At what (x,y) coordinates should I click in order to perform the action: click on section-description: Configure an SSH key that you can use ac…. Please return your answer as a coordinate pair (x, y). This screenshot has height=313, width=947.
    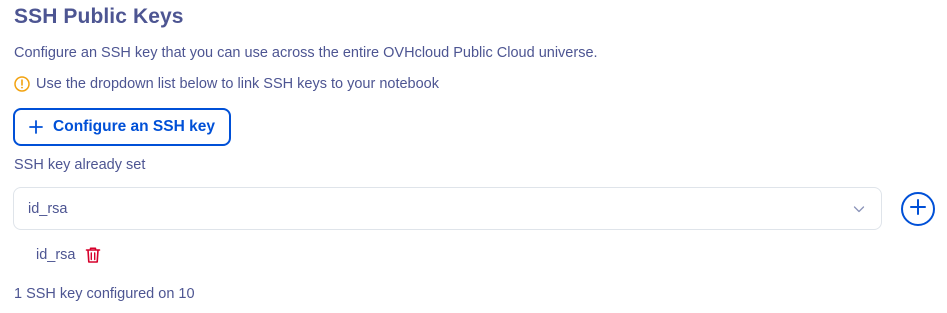
    Looking at the image, I should click on (306, 53).